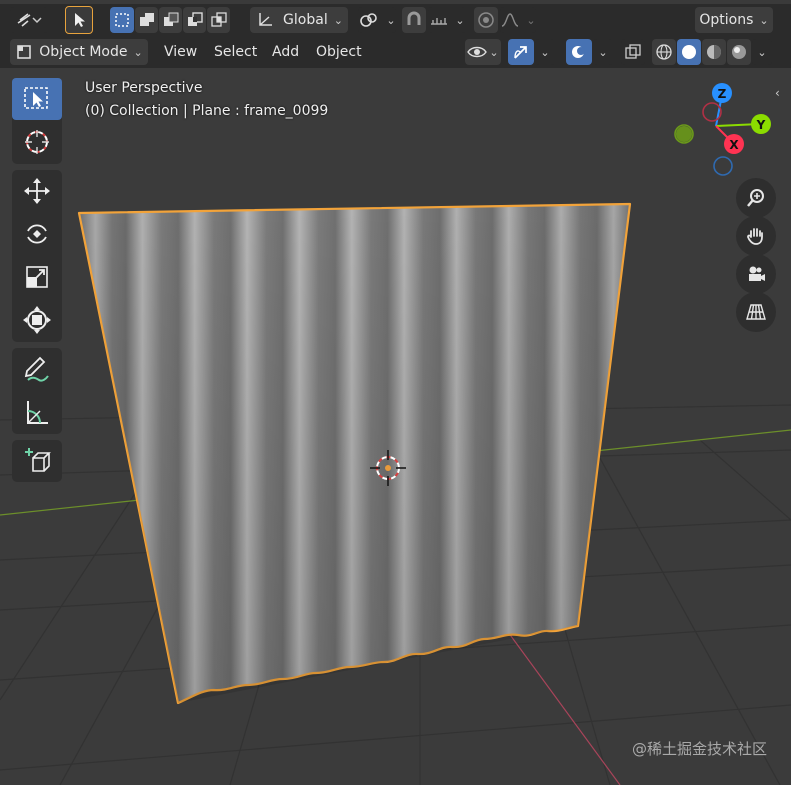 Image resolution: width=791 pixels, height=785 pixels. What do you see at coordinates (414, 20) in the screenshot?
I see `snap-toggle-button` at bounding box center [414, 20].